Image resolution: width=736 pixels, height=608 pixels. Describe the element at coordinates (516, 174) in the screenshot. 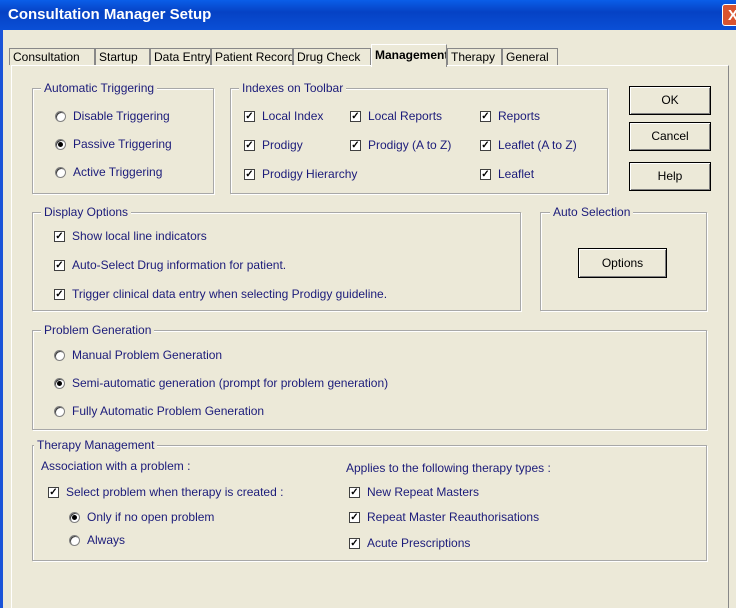

I see `option-label: Leaflet` at that location.